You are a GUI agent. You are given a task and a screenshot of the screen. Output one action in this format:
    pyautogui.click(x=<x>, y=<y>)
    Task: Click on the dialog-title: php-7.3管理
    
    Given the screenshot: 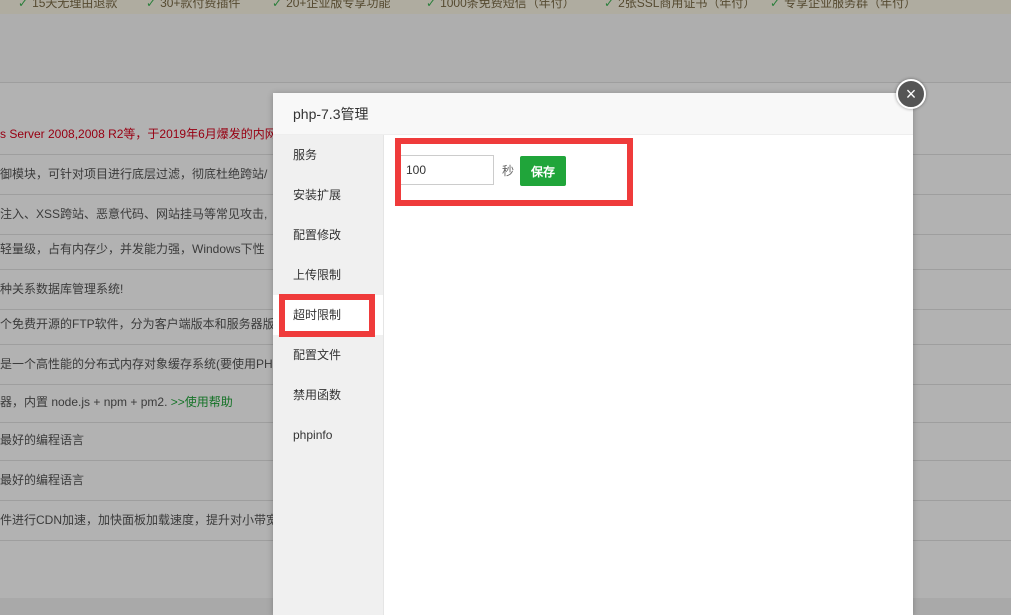 What is the action you would take?
    pyautogui.click(x=593, y=114)
    